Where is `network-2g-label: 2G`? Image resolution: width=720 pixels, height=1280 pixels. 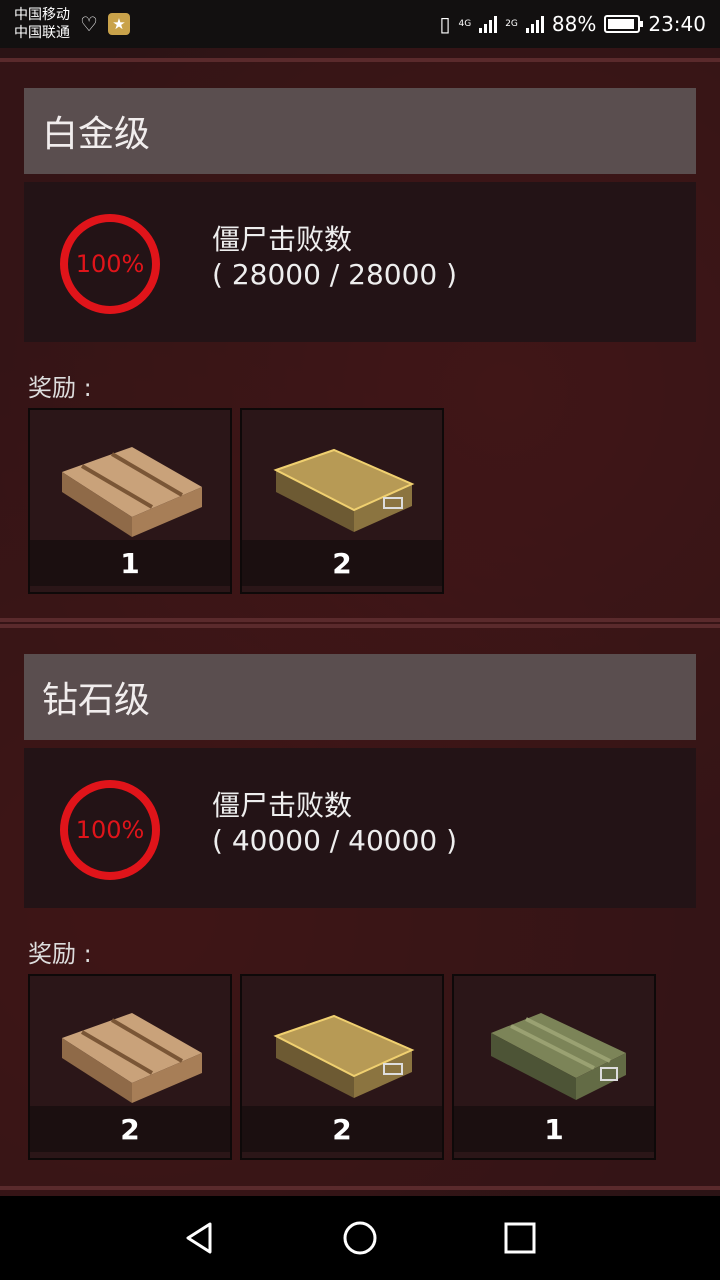 network-2g-label: 2G is located at coordinates (511, 23).